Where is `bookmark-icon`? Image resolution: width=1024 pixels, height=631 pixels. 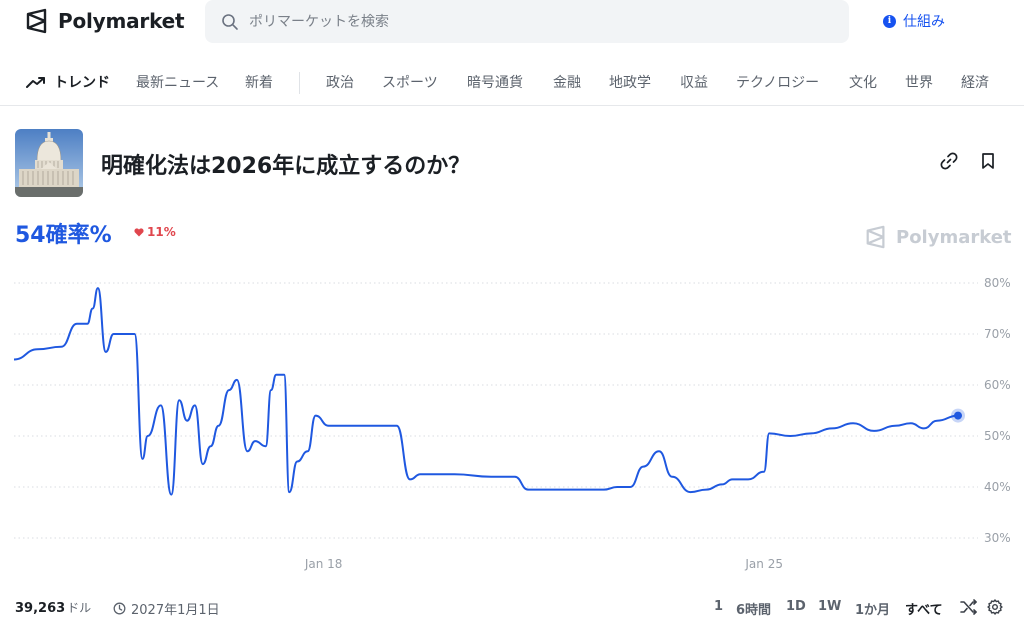 bookmark-icon is located at coordinates (988, 161).